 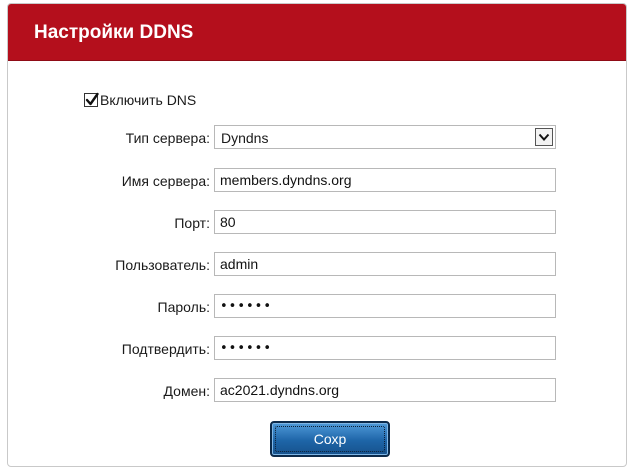 I want to click on enable-dns-checkbox, so click(x=91, y=99).